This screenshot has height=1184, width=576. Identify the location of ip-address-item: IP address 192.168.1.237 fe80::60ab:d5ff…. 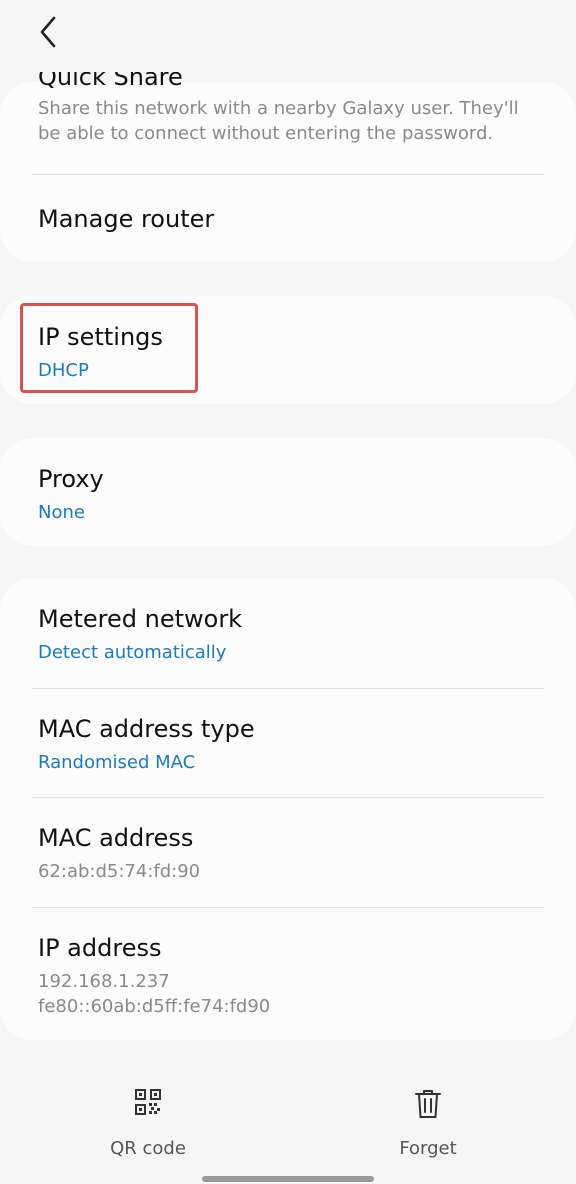
(291, 976).